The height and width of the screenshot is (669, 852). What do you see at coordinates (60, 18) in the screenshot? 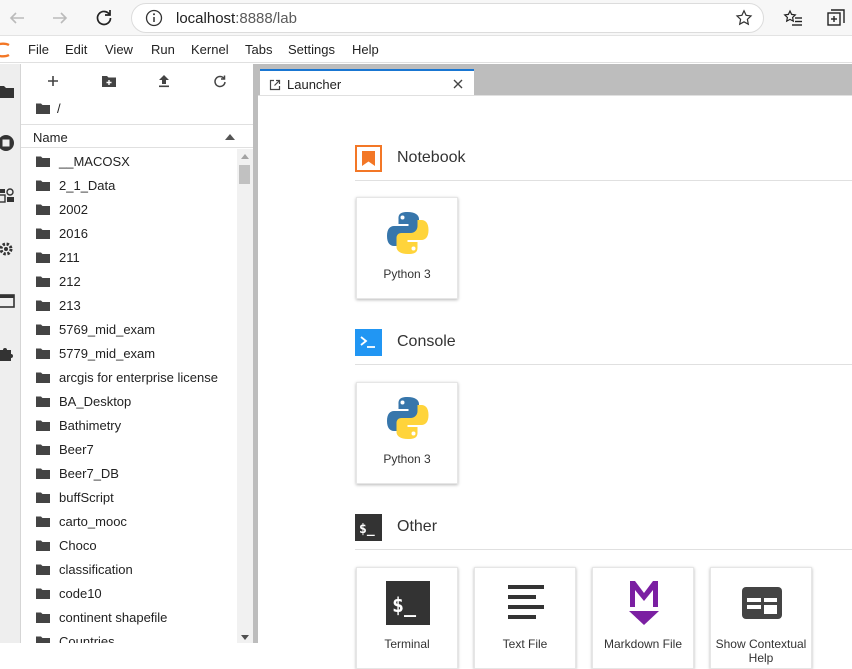
I see `forward-button` at bounding box center [60, 18].